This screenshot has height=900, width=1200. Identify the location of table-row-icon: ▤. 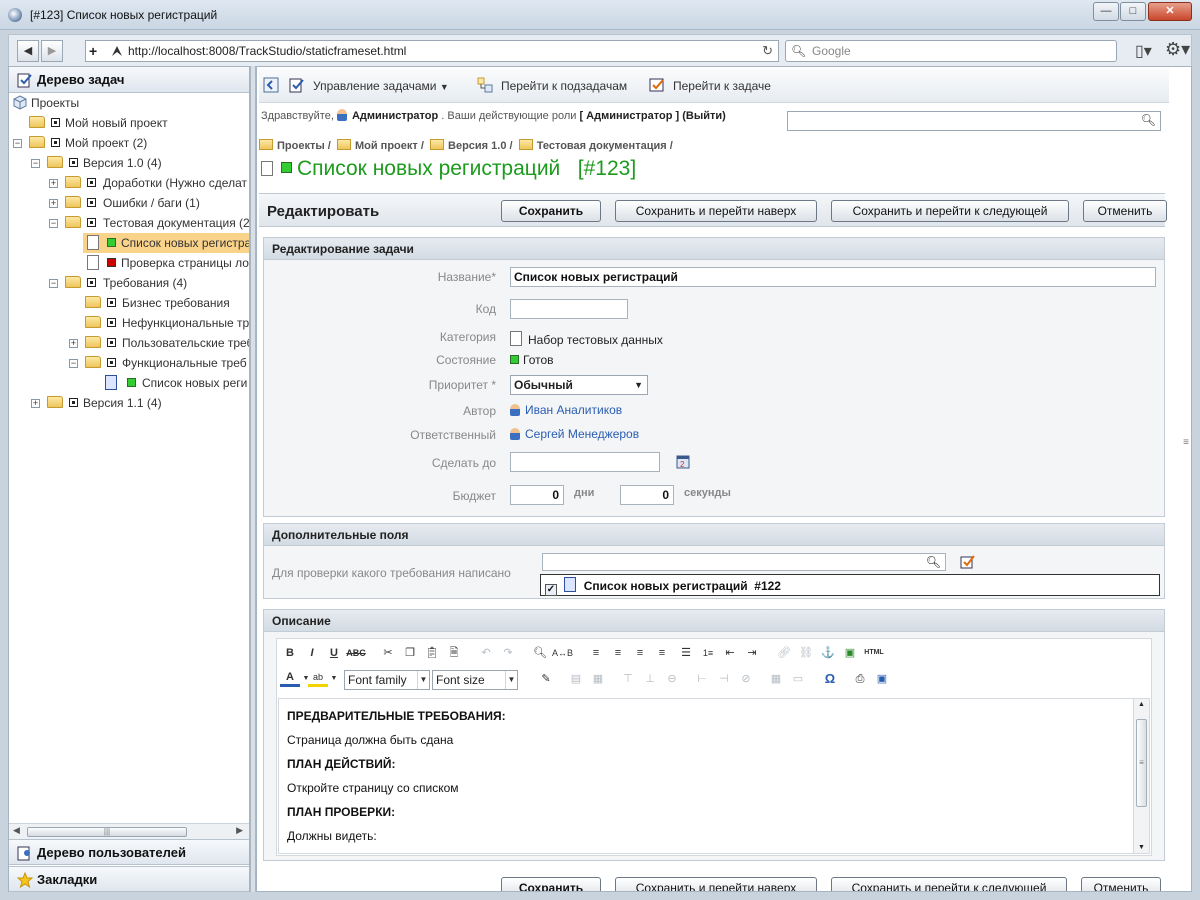
(576, 679).